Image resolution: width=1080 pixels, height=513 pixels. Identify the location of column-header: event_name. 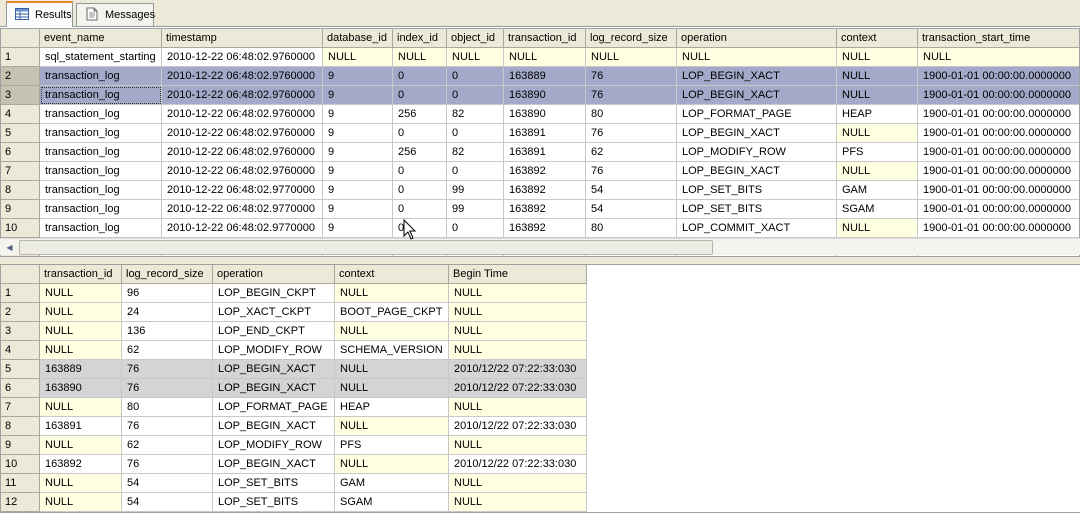
(101, 38).